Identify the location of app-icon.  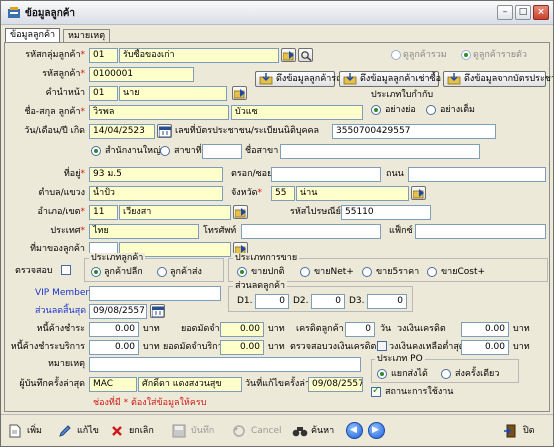
(14, 12).